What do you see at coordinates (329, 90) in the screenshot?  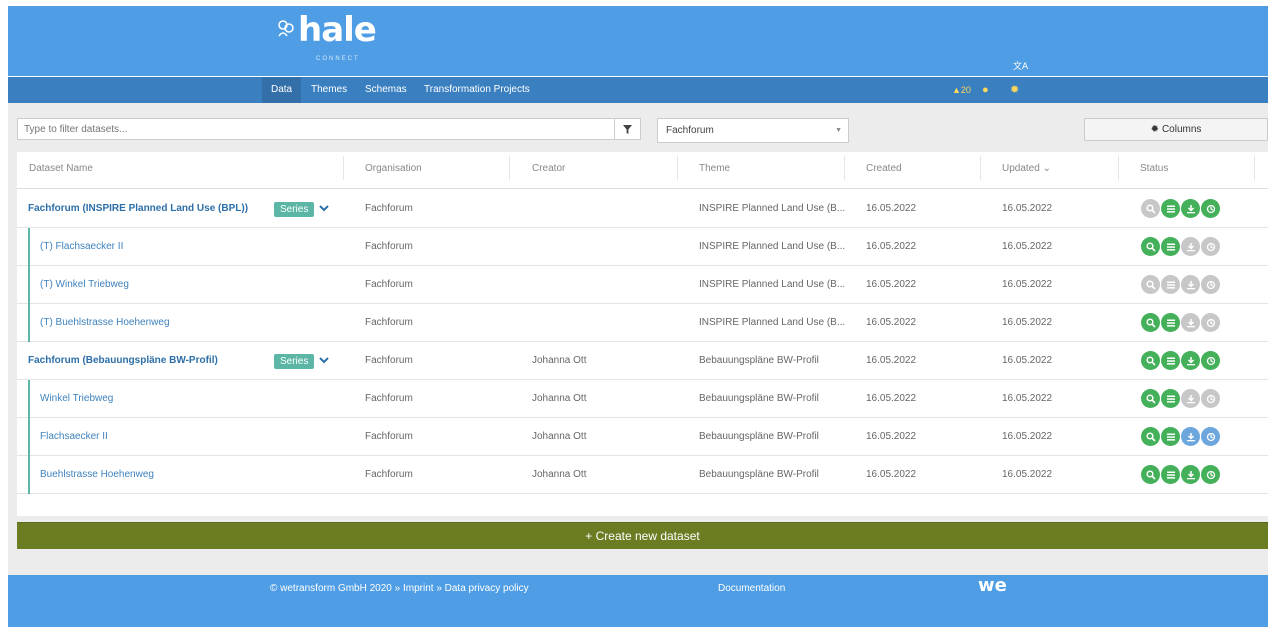 I see `nav-tab-themes: Themes` at bounding box center [329, 90].